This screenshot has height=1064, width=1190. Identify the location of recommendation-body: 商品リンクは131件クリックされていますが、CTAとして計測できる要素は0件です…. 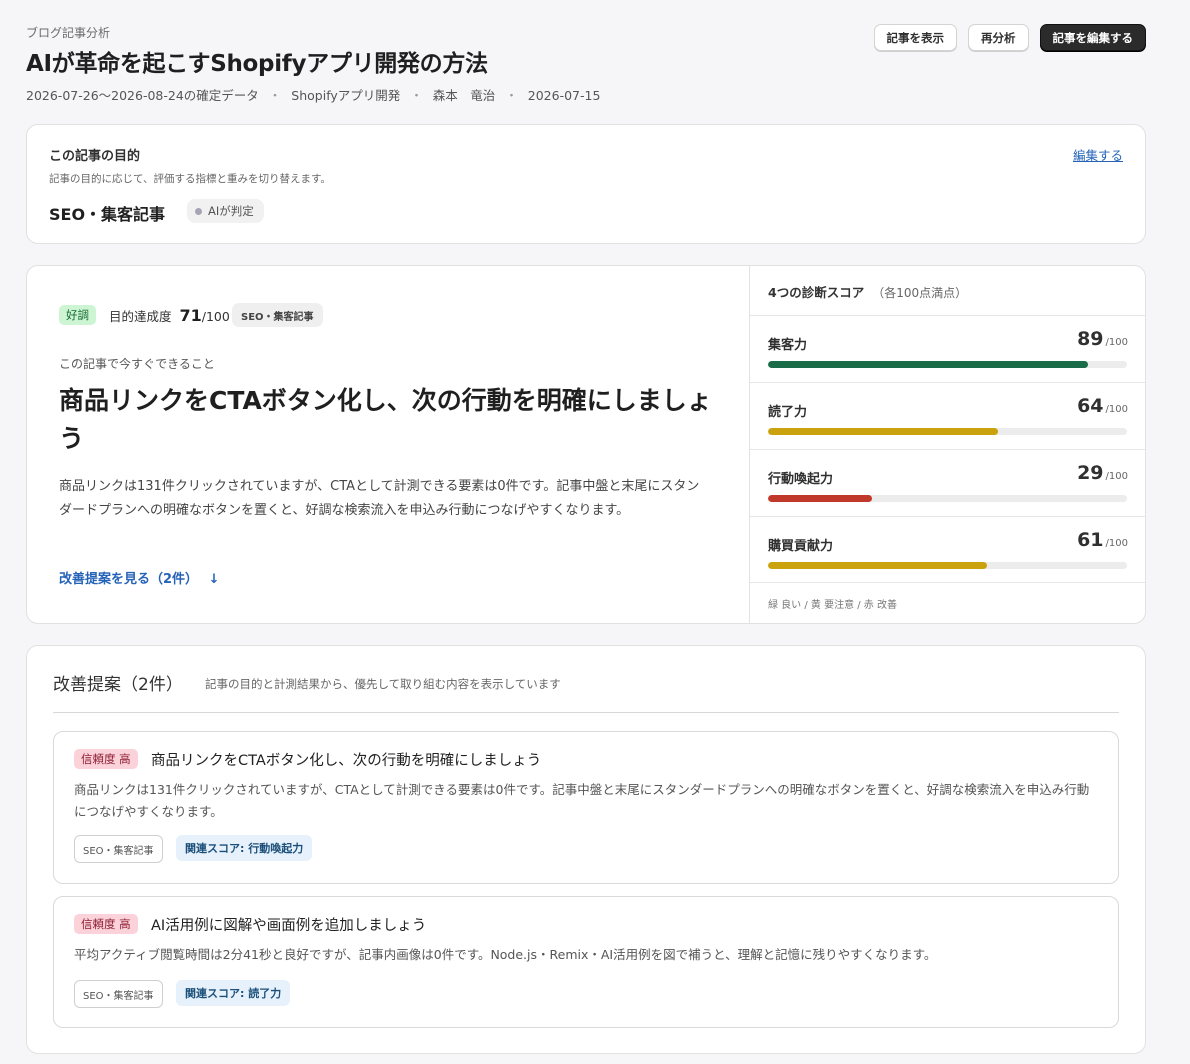
(379, 498).